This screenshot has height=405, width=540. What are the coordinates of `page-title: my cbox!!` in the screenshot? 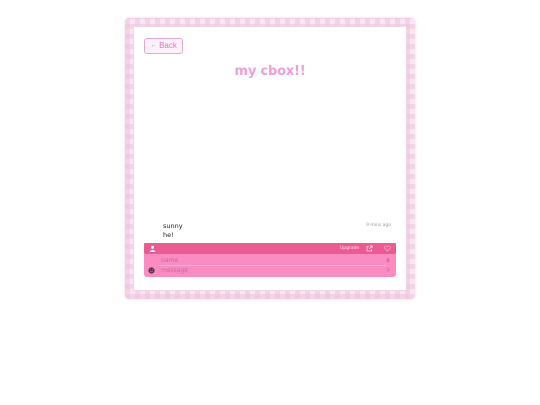 It's located at (270, 71).